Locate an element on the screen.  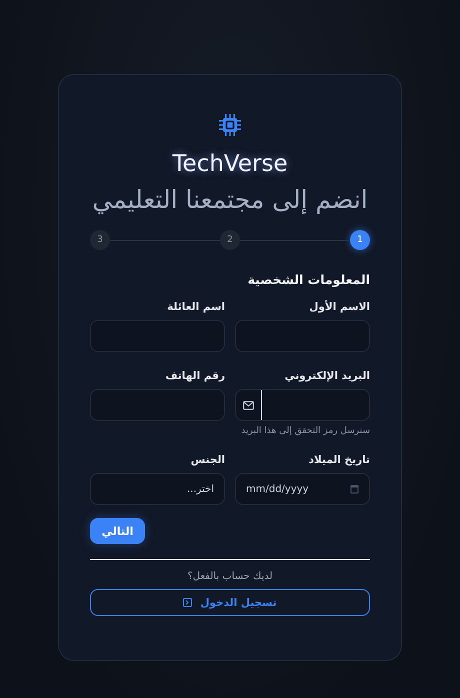
field-hint: سنرسل رمز التحقق إلى هذا البريد is located at coordinates (305, 431).